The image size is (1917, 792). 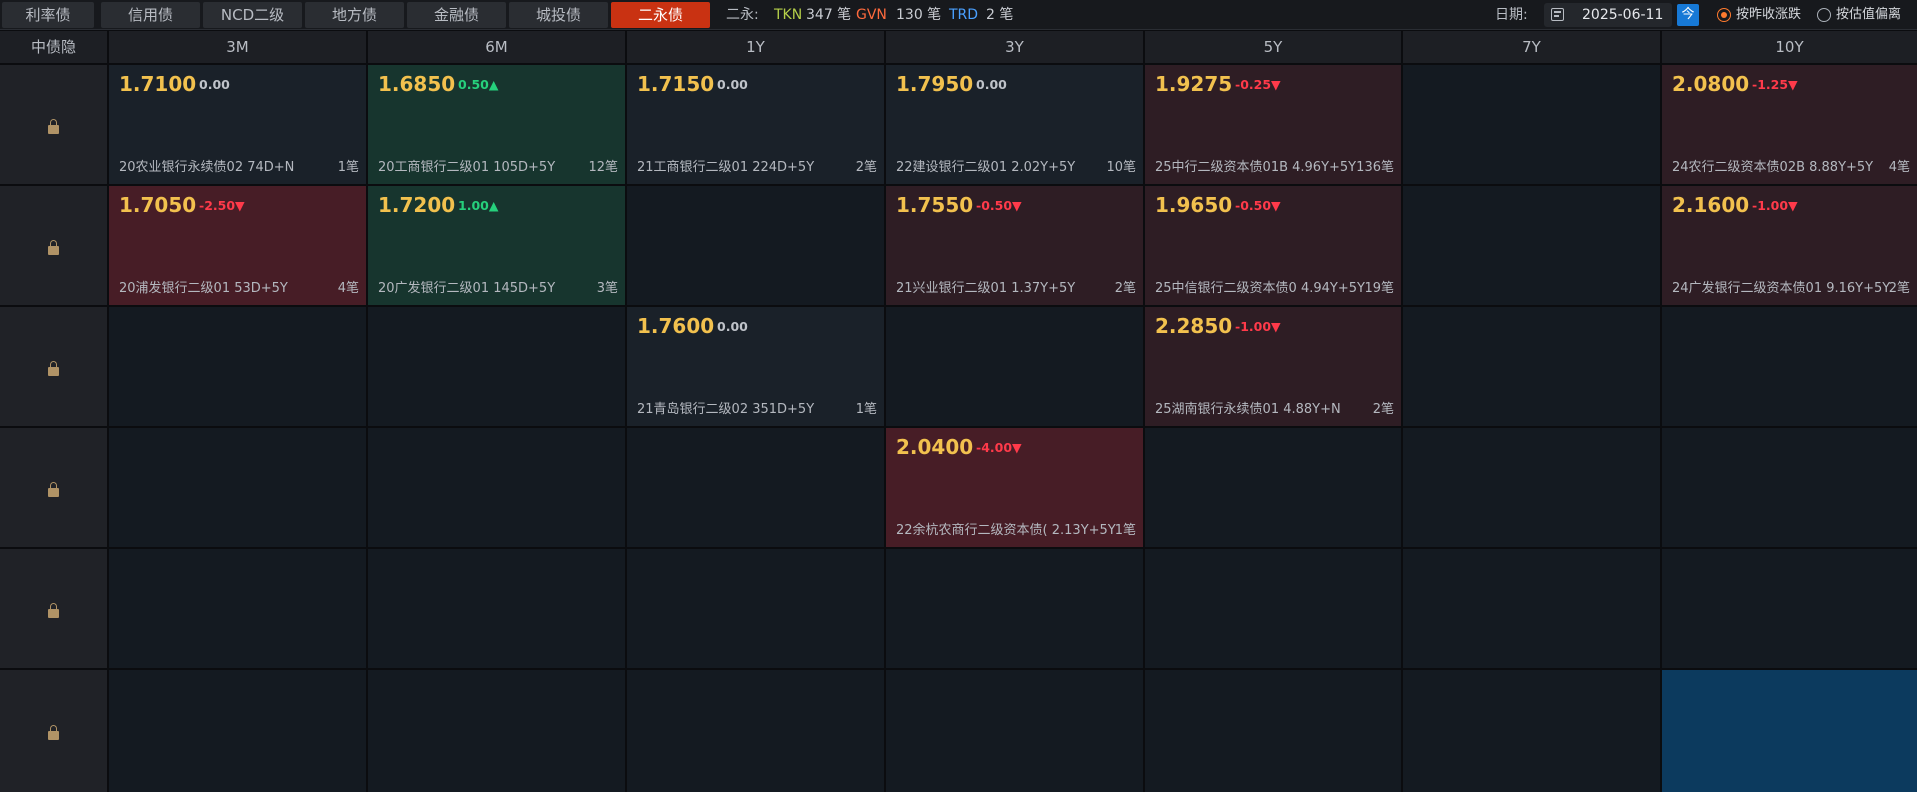 I want to click on yield-value: 2.2850, so click(x=1194, y=326).